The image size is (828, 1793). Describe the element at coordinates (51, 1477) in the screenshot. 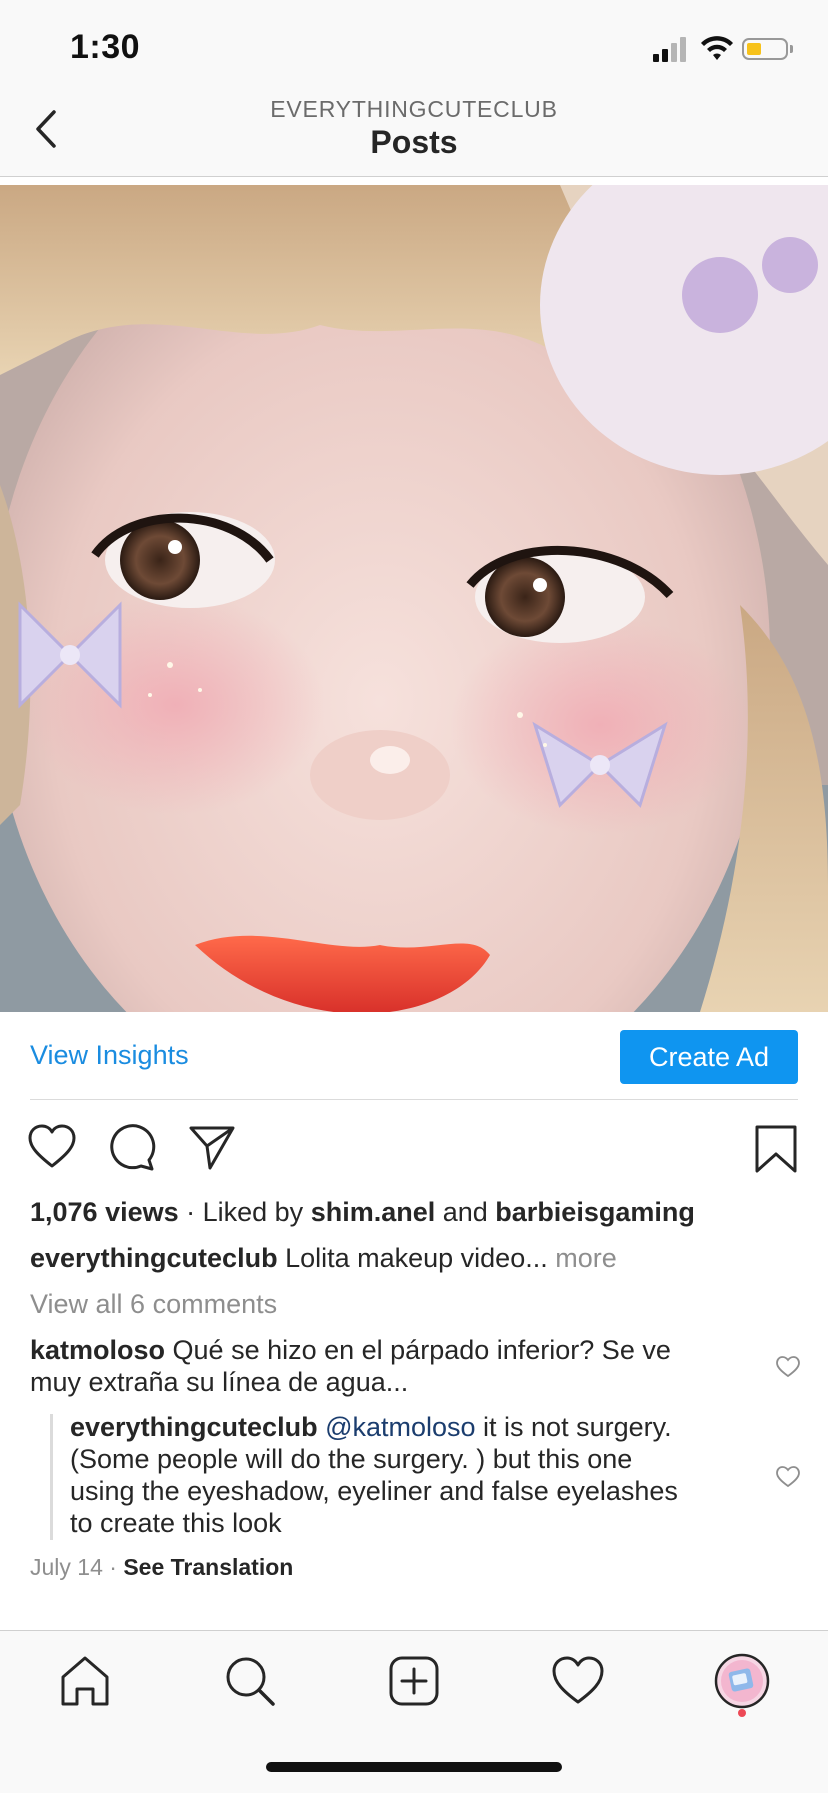

I see `reply-indent-bar` at that location.